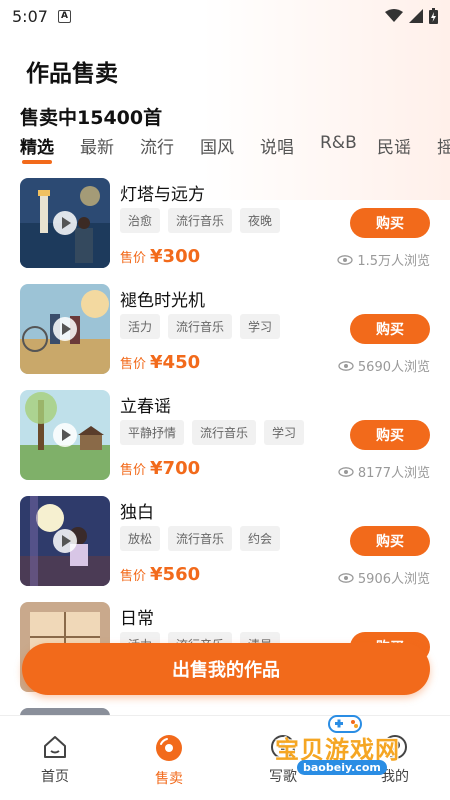  I want to click on song-title: 立春谣, so click(145, 407).